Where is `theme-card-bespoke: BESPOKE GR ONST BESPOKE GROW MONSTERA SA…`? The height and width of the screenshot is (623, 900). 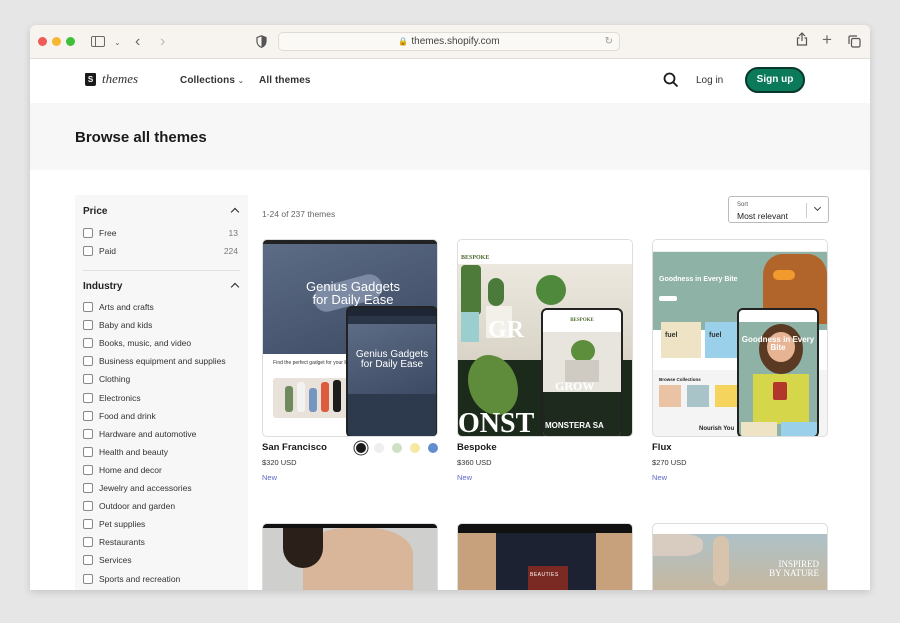 theme-card-bespoke: BESPOKE GR ONST BESPOKE GROW MONSTERA SA… is located at coordinates (545, 360).